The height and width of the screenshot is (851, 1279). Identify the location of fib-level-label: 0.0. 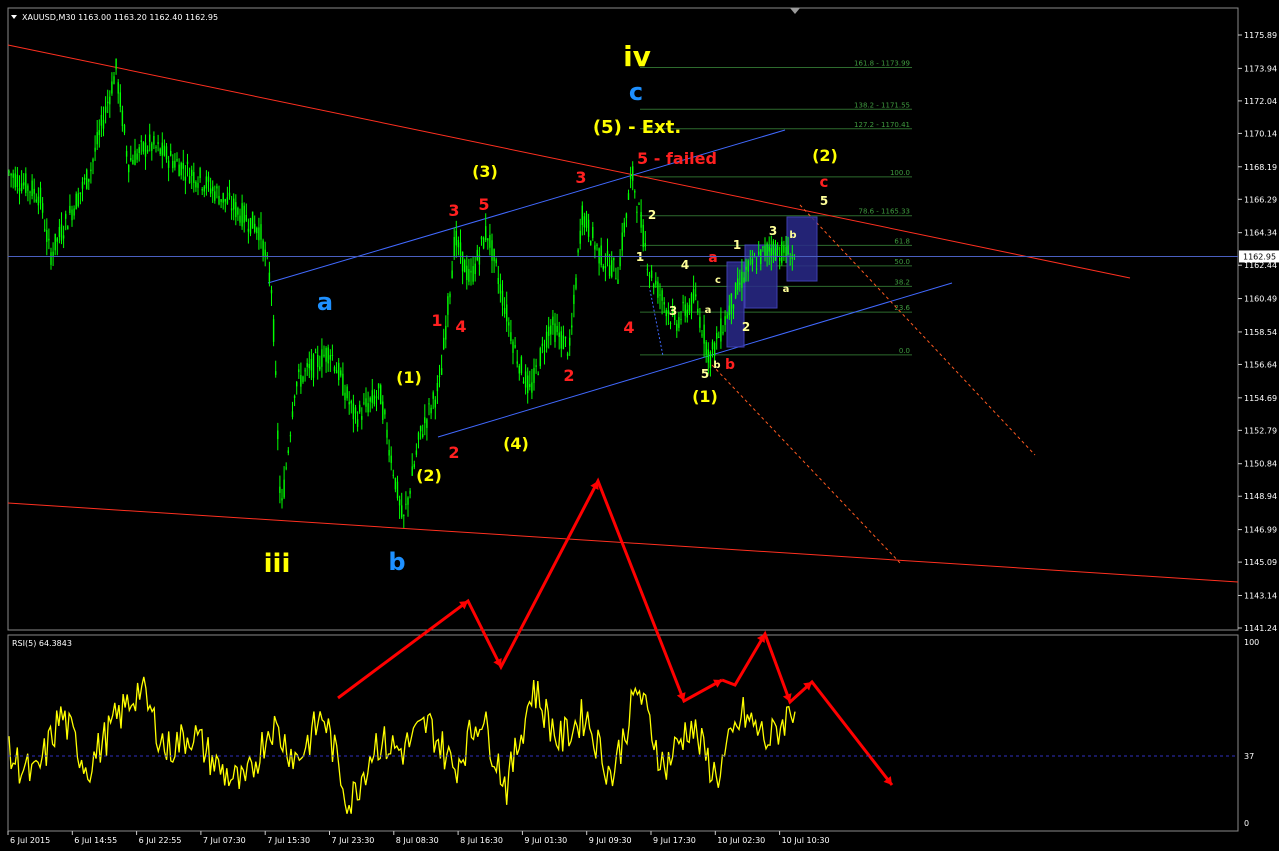
(904, 351).